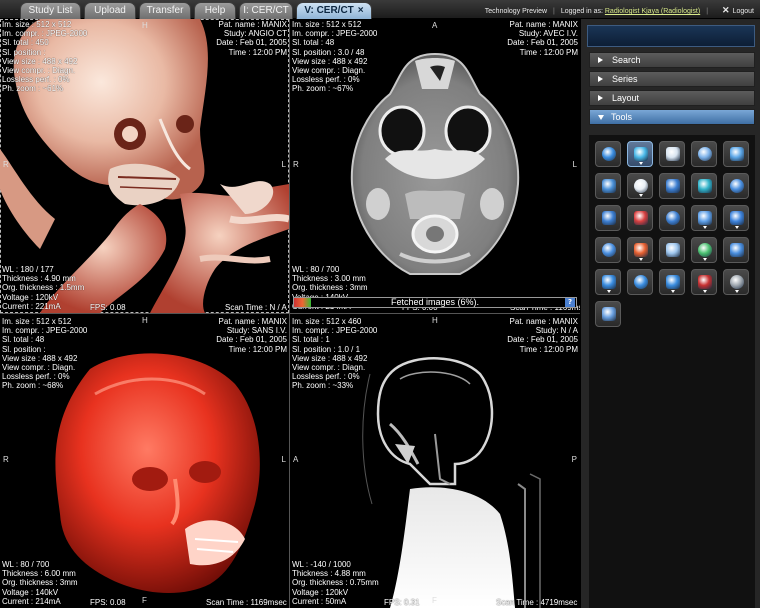 This screenshot has height=608, width=760. I want to click on database-tool-button, so click(608, 282).